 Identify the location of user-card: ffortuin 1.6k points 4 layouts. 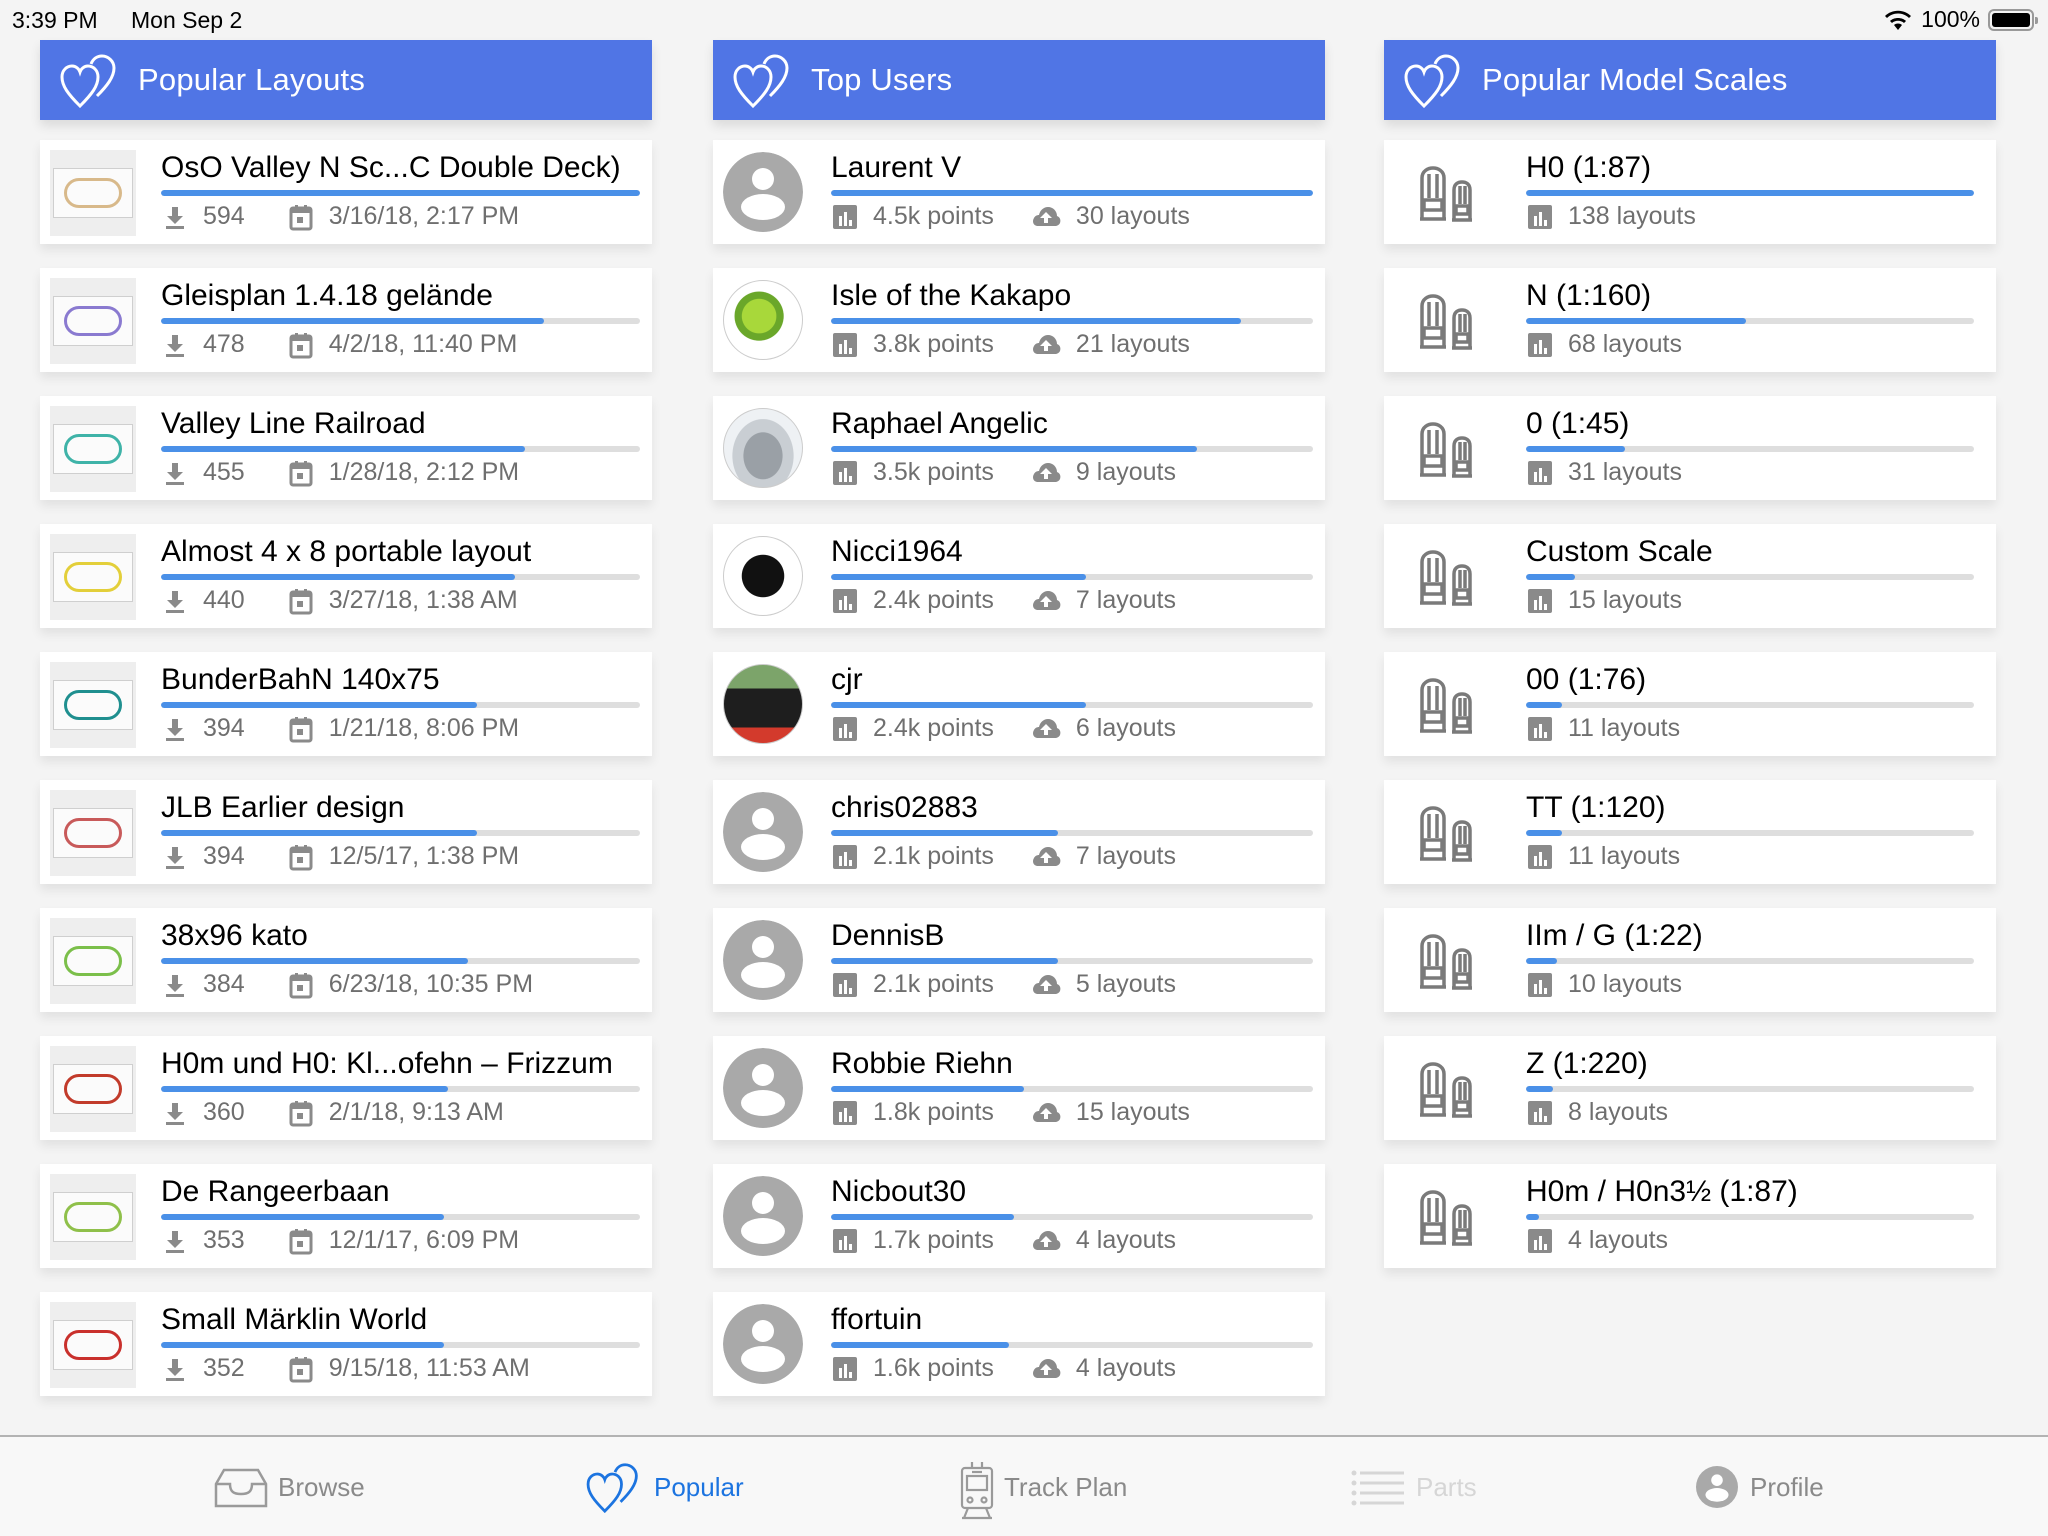
(1019, 1344).